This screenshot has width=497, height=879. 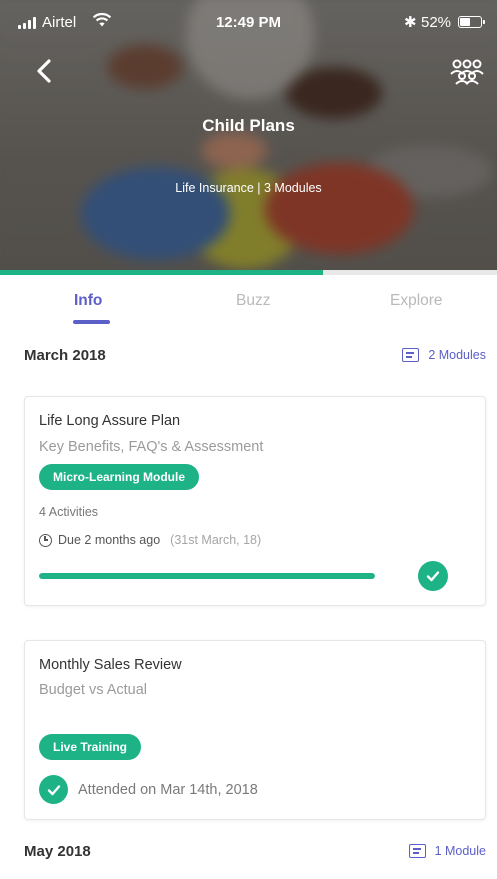 I want to click on module-progress-fill, so click(x=207, y=576).